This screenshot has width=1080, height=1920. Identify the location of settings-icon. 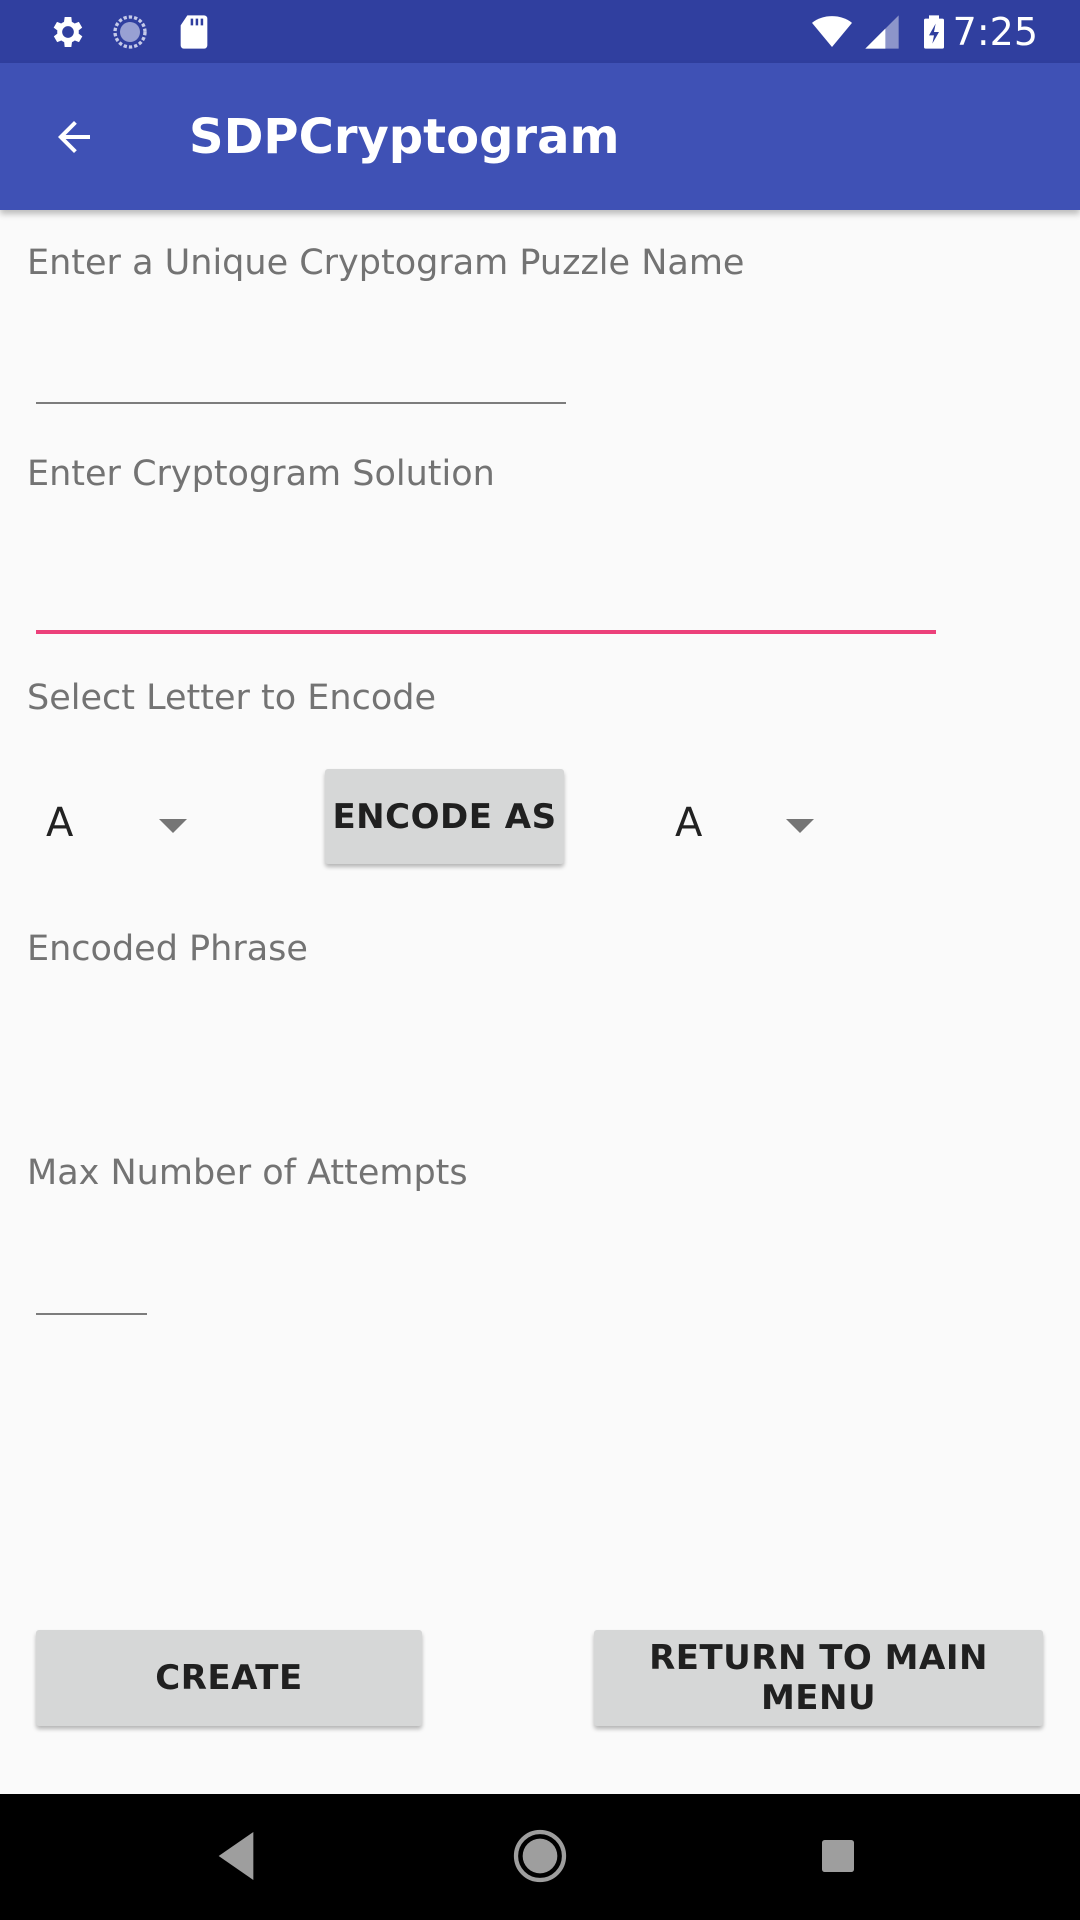
(68, 32).